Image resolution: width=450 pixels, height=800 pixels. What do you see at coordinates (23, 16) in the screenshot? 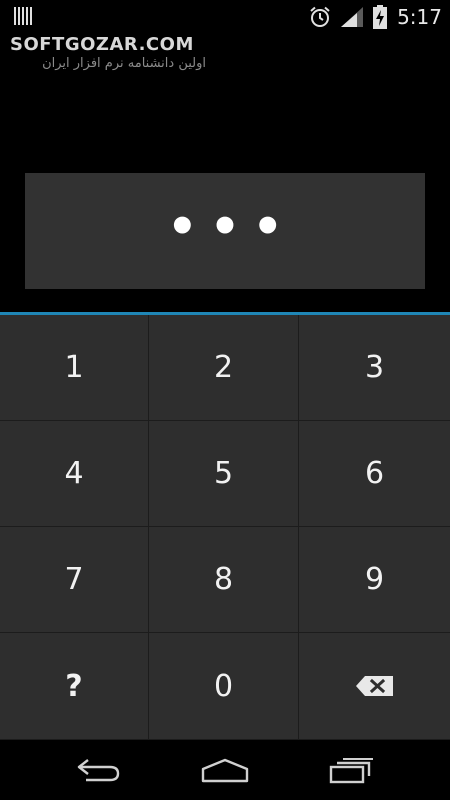
I see `barcode-icon` at bounding box center [23, 16].